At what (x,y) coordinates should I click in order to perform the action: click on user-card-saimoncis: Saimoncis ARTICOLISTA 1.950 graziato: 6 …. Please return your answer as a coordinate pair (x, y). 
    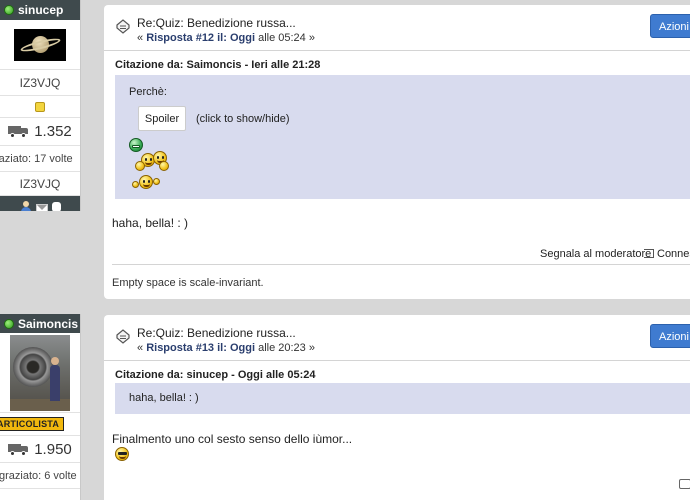
    Looking at the image, I should click on (40, 407).